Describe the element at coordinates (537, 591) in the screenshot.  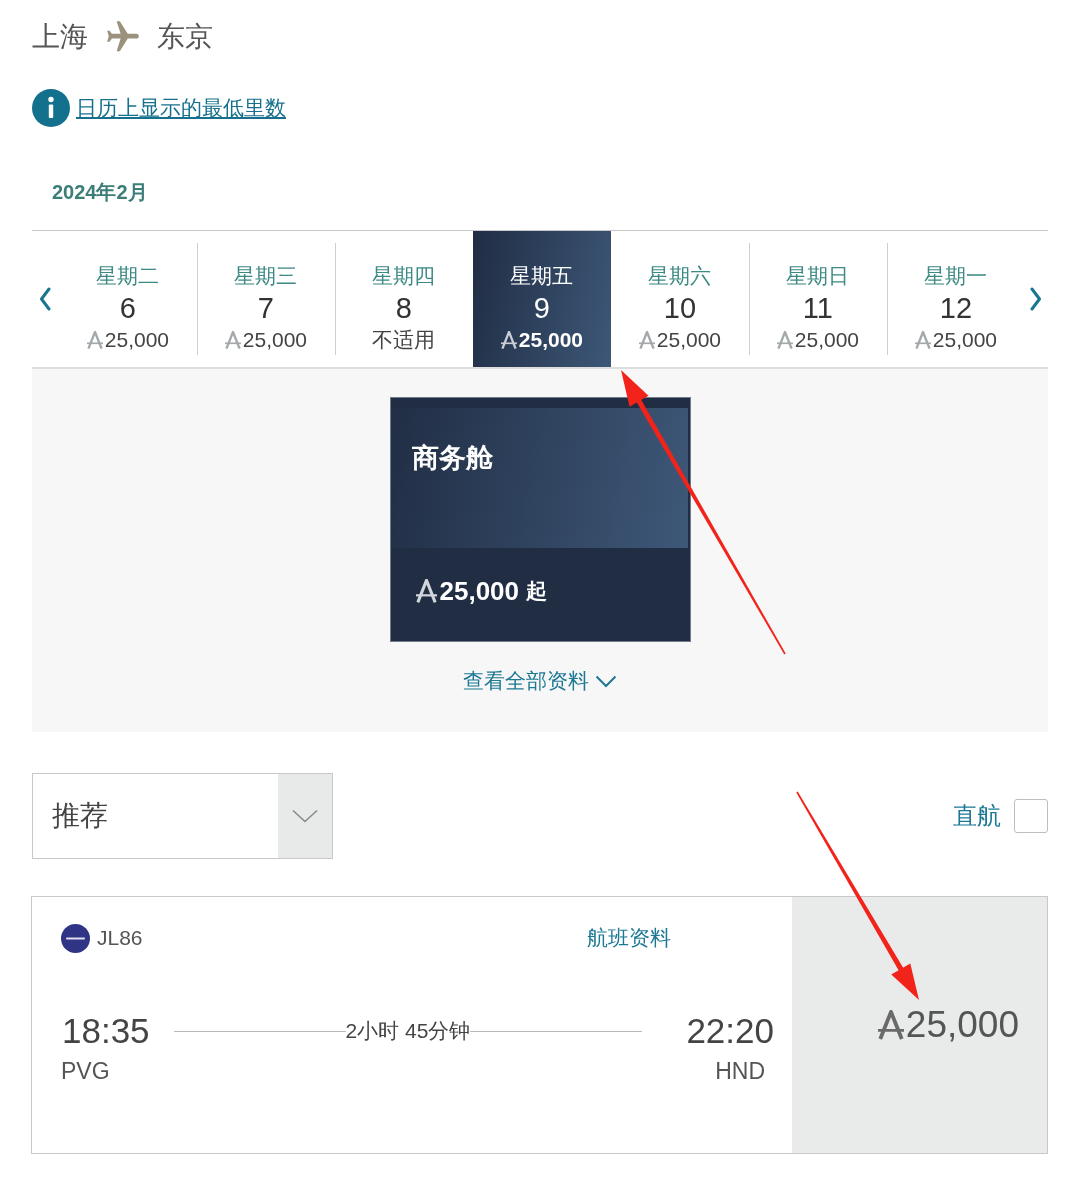
I see `price-suffix: 起` at that location.